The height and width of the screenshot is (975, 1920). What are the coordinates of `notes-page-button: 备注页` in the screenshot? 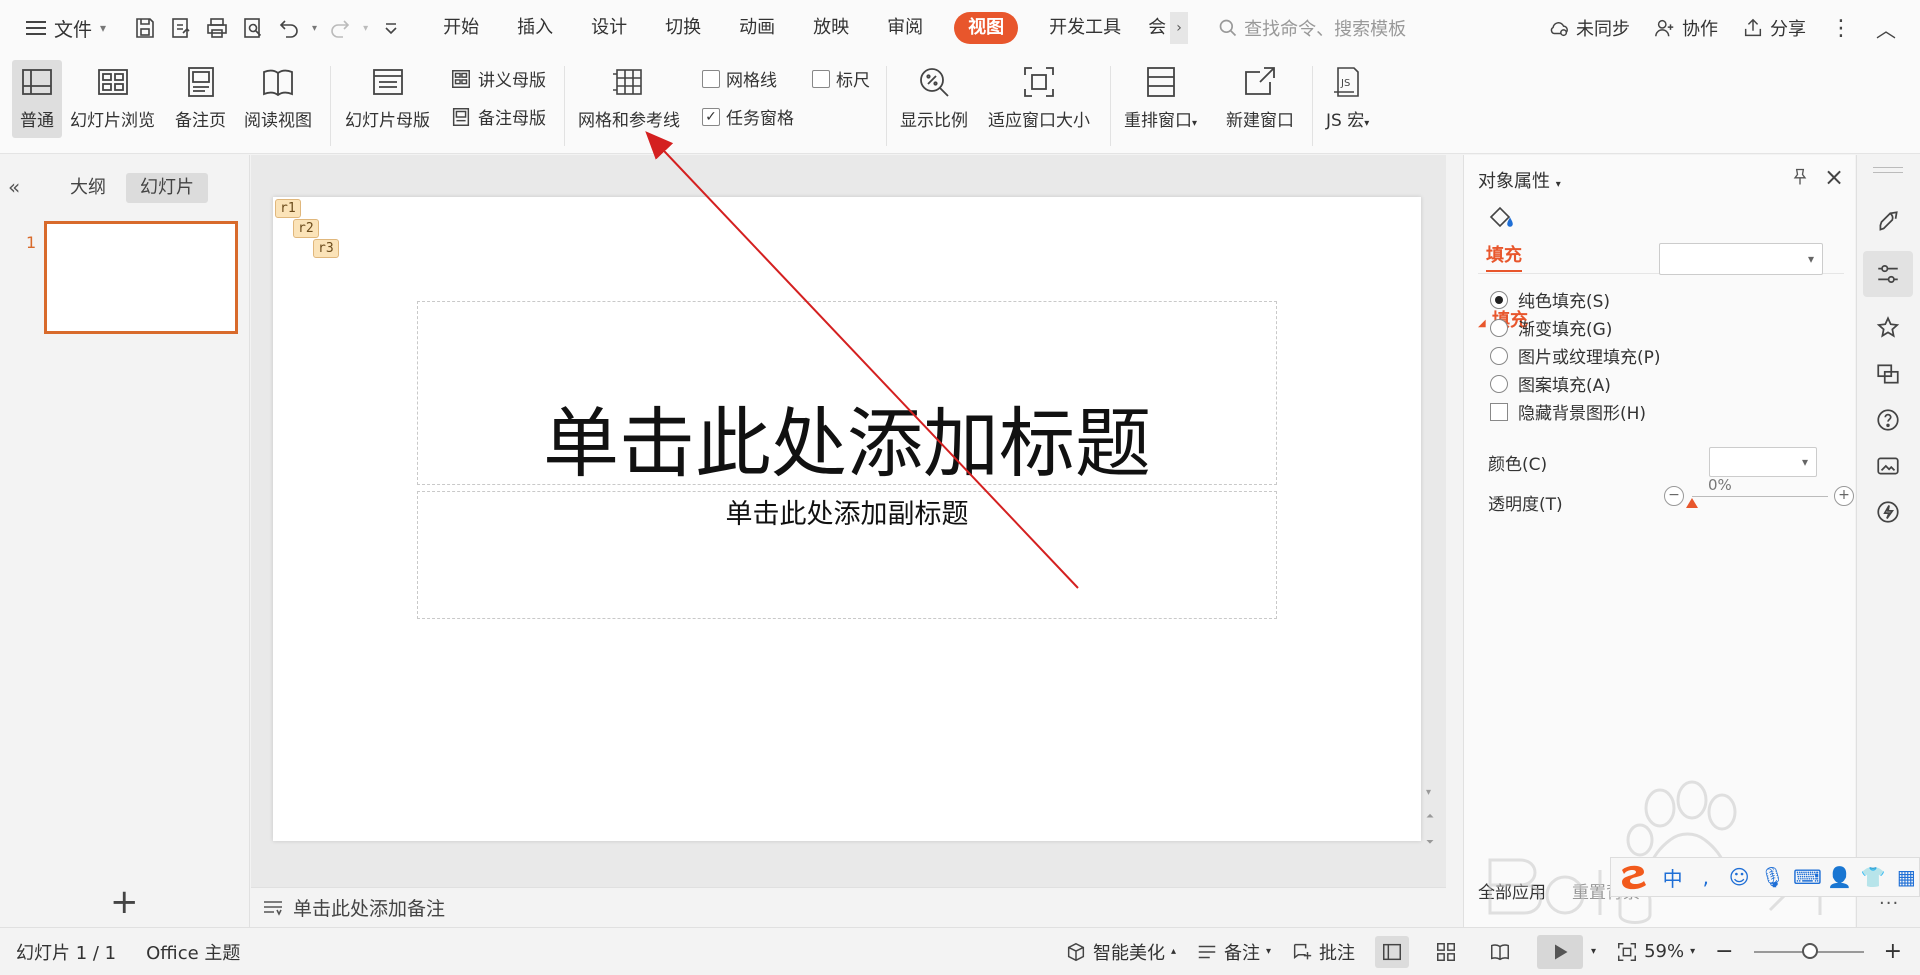 It's located at (200, 96).